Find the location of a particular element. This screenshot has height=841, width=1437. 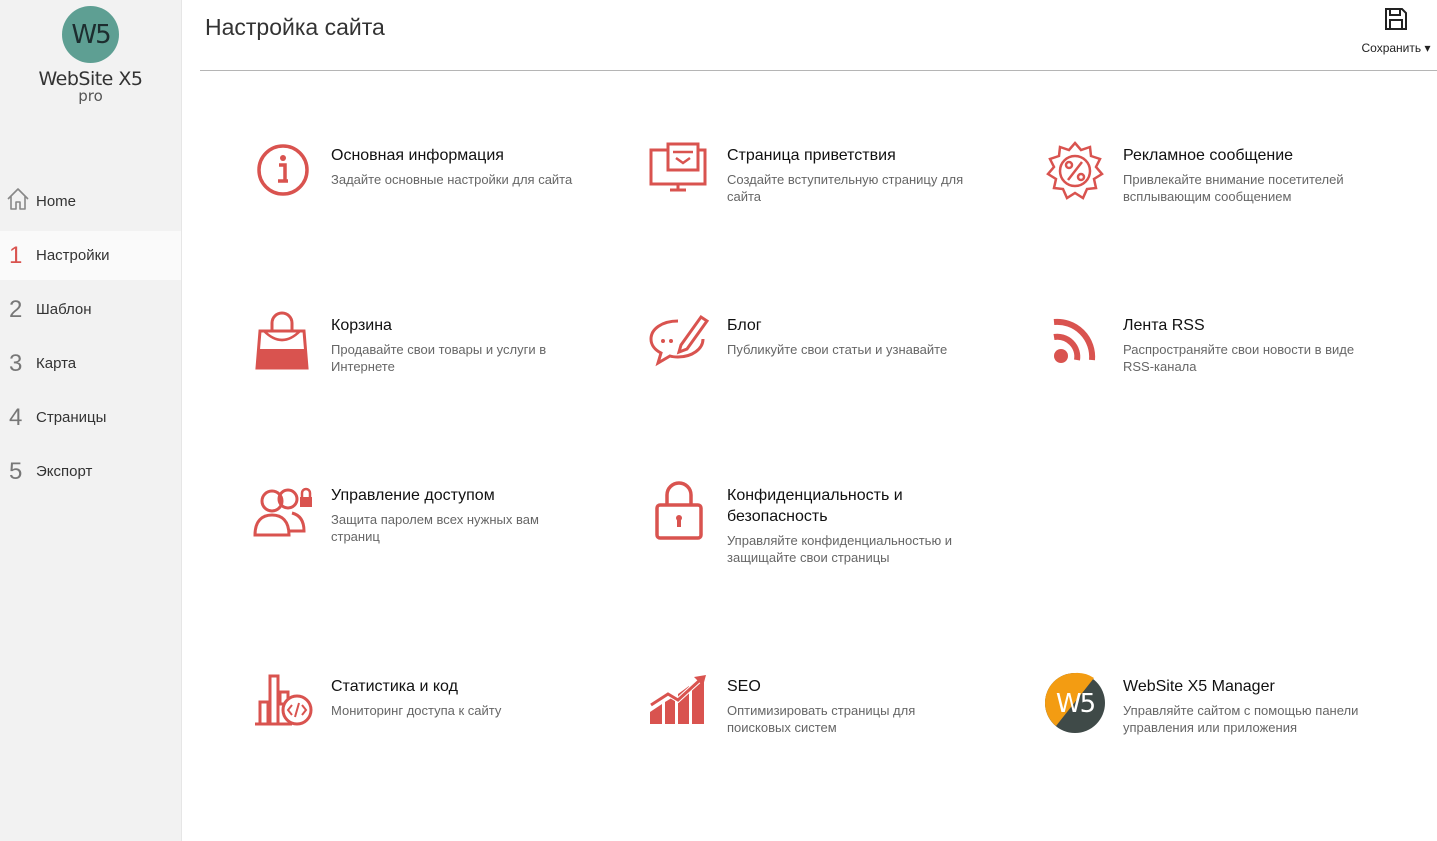

step-number: 5 is located at coordinates (16, 471).